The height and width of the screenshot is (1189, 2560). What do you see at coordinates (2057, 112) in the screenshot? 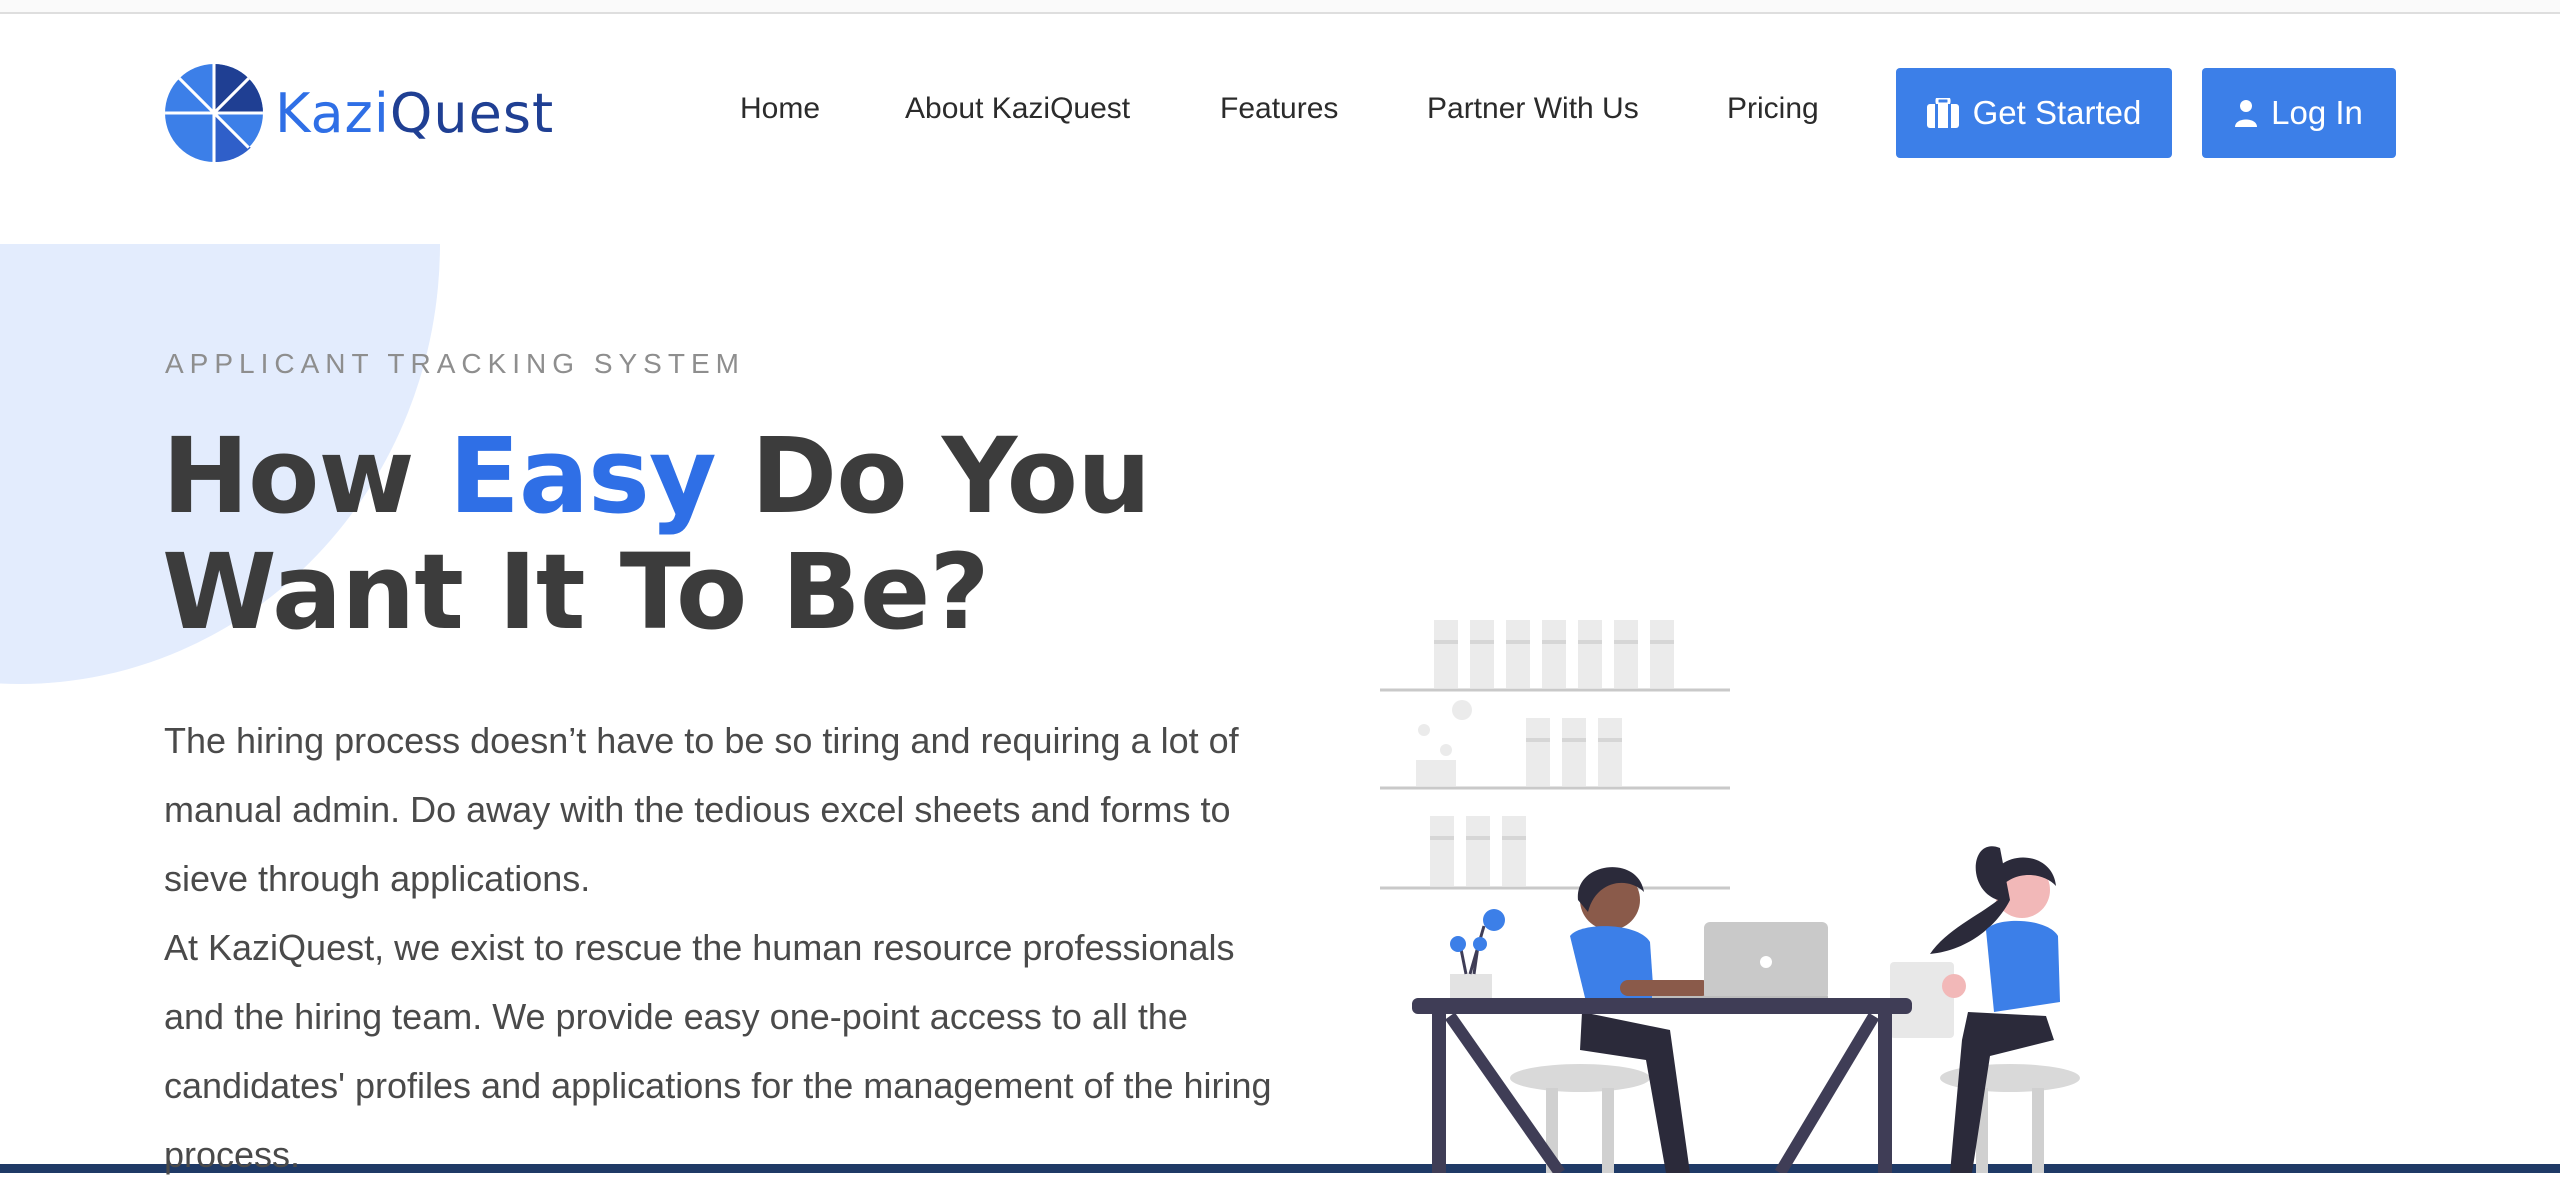
I see `get-started-label: Get Started` at bounding box center [2057, 112].